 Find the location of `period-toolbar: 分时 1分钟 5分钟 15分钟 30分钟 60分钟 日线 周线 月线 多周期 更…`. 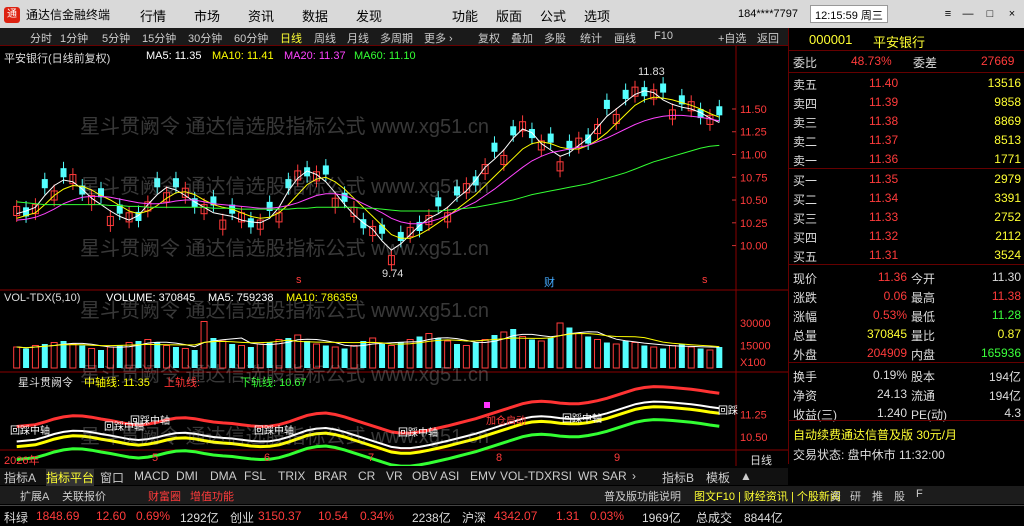

period-toolbar: 分时 1分钟 5分钟 15分钟 30分钟 60分钟 日线 周线 月线 多周期 更… is located at coordinates (394, 37).